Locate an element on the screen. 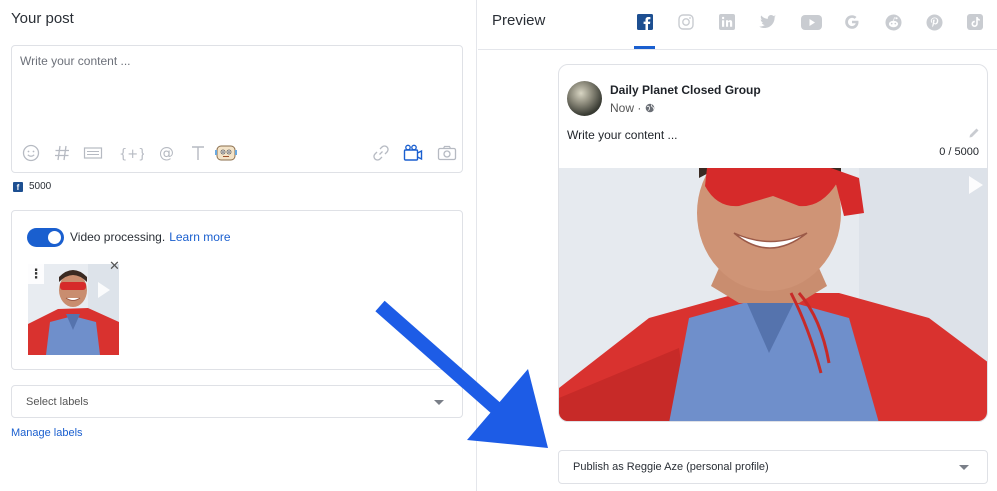 Image resolution: width=997 pixels, height=491 pixels. google-icon is located at coordinates (852, 22).